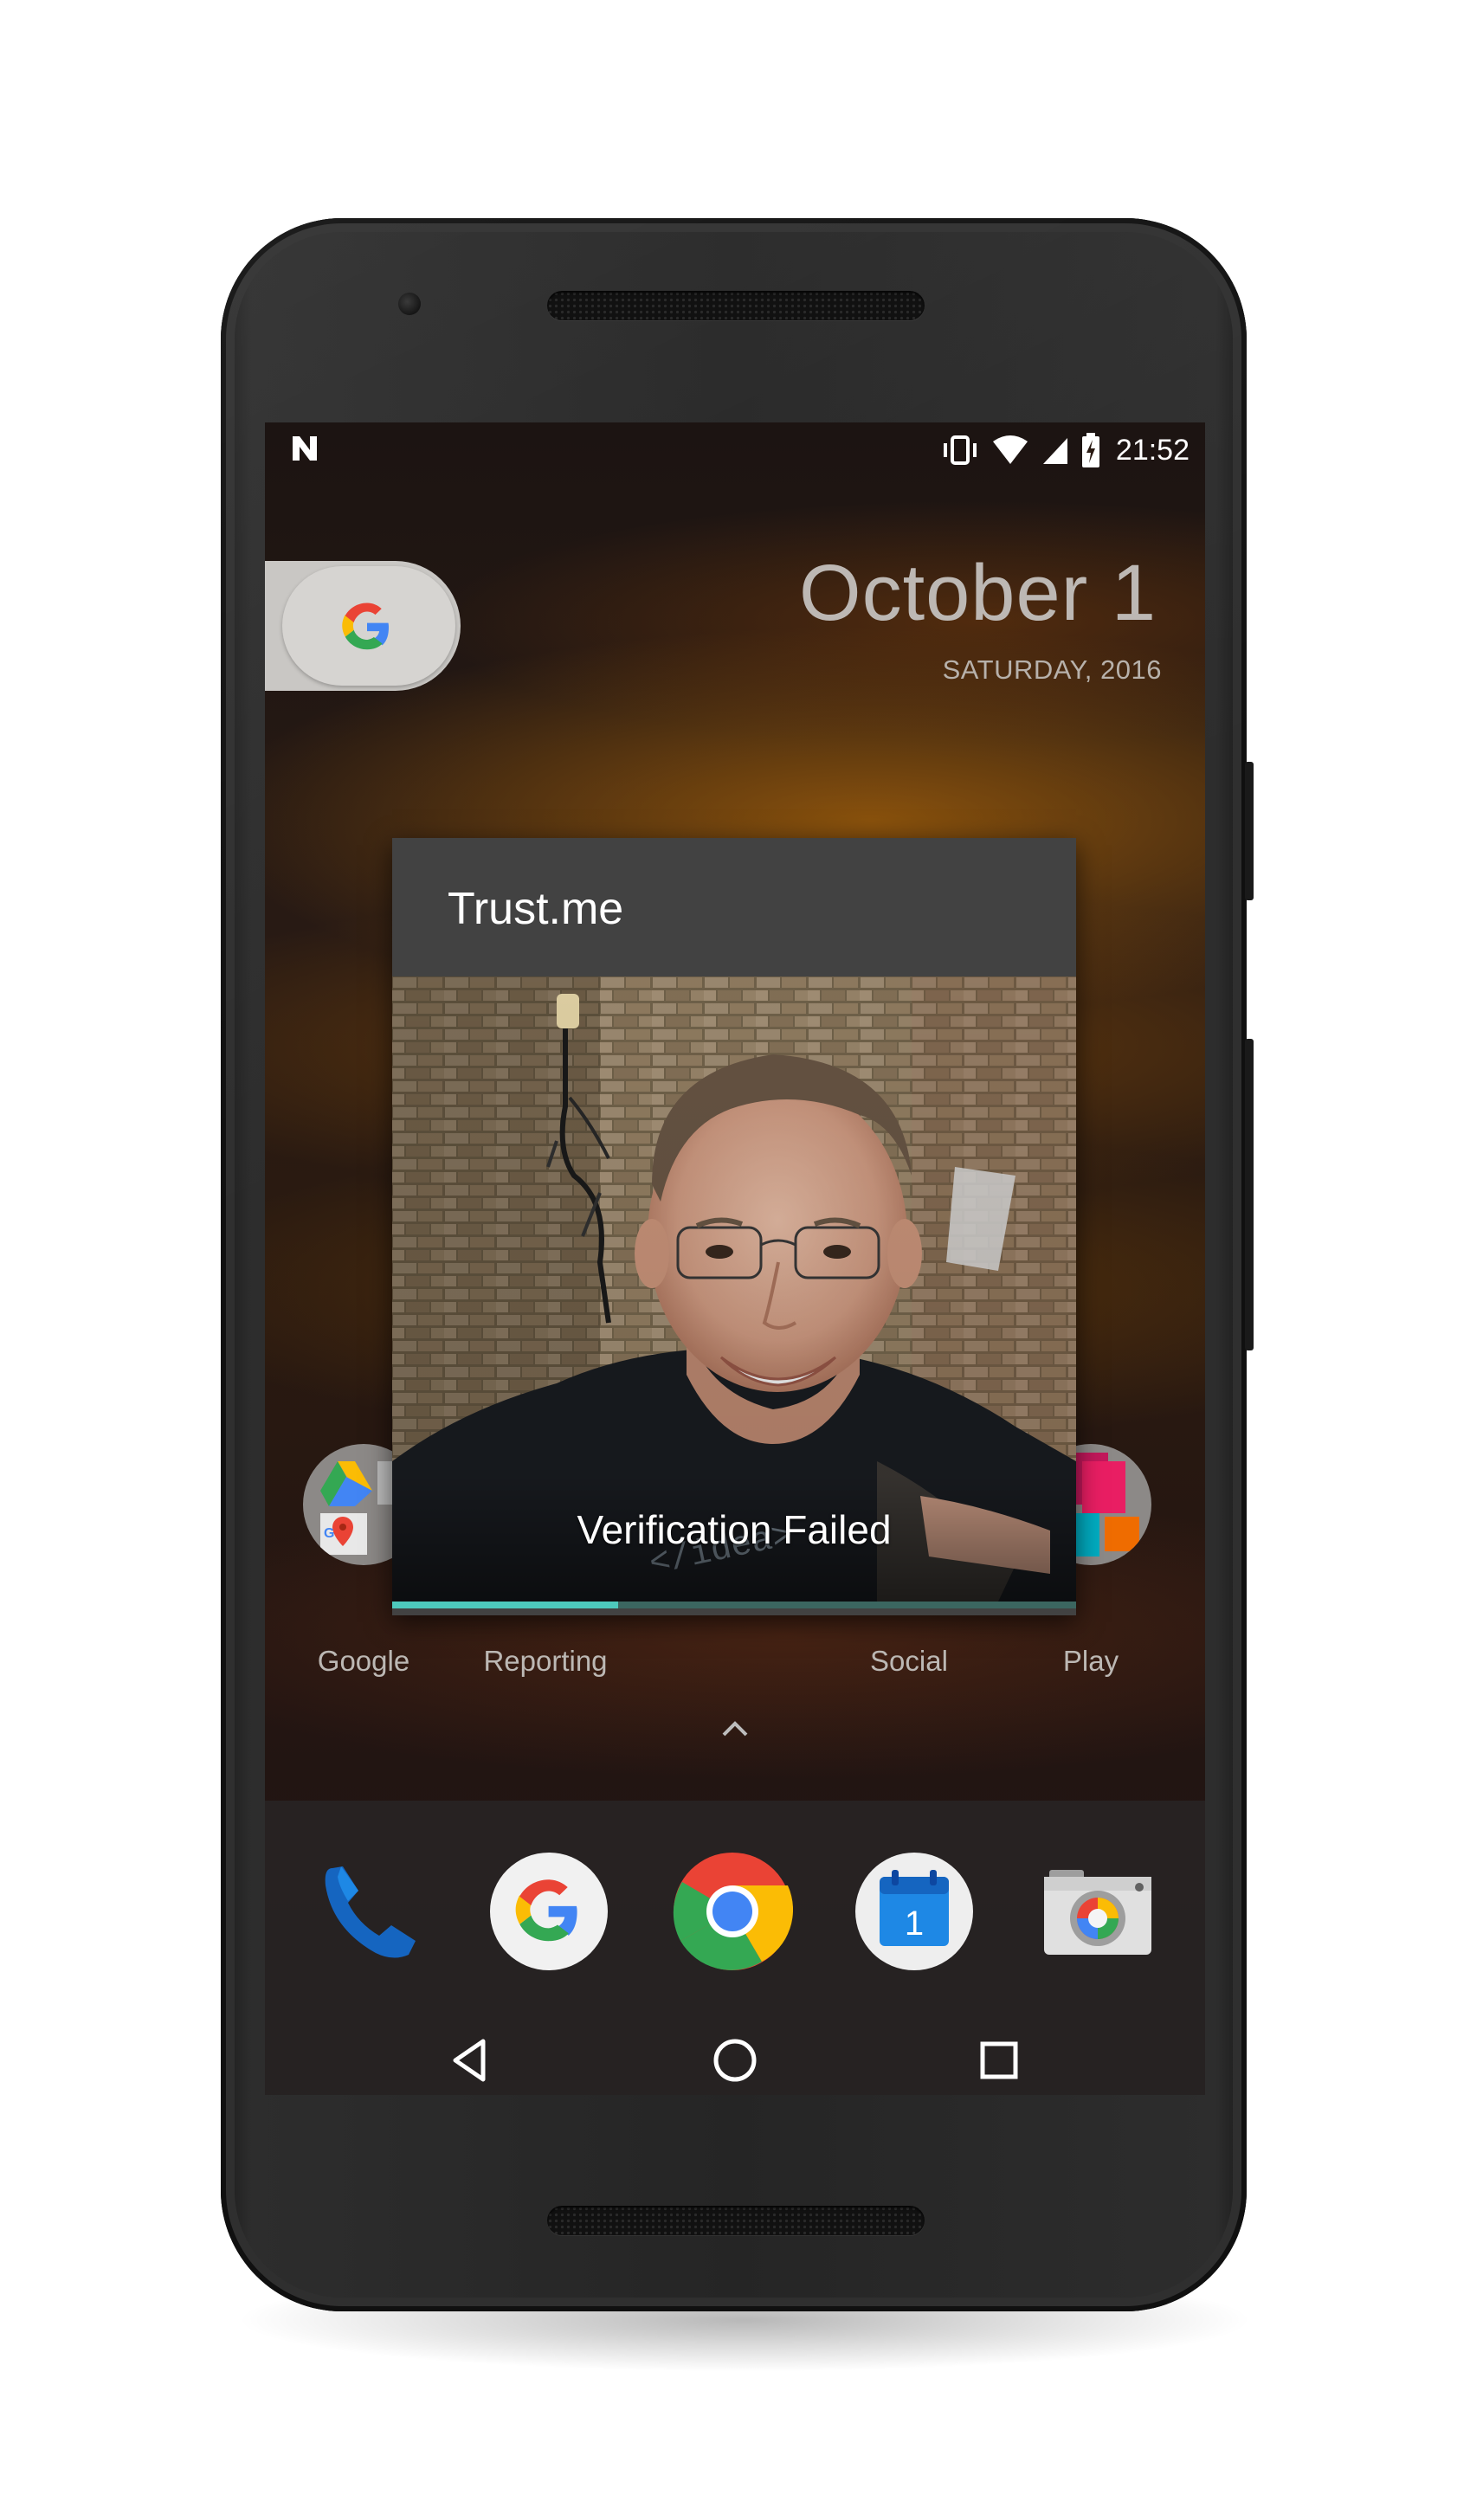 Image resolution: width=1470 pixels, height=2520 pixels. Describe the element at coordinates (329, 1533) in the screenshot. I see `svg-text: G` at that location.